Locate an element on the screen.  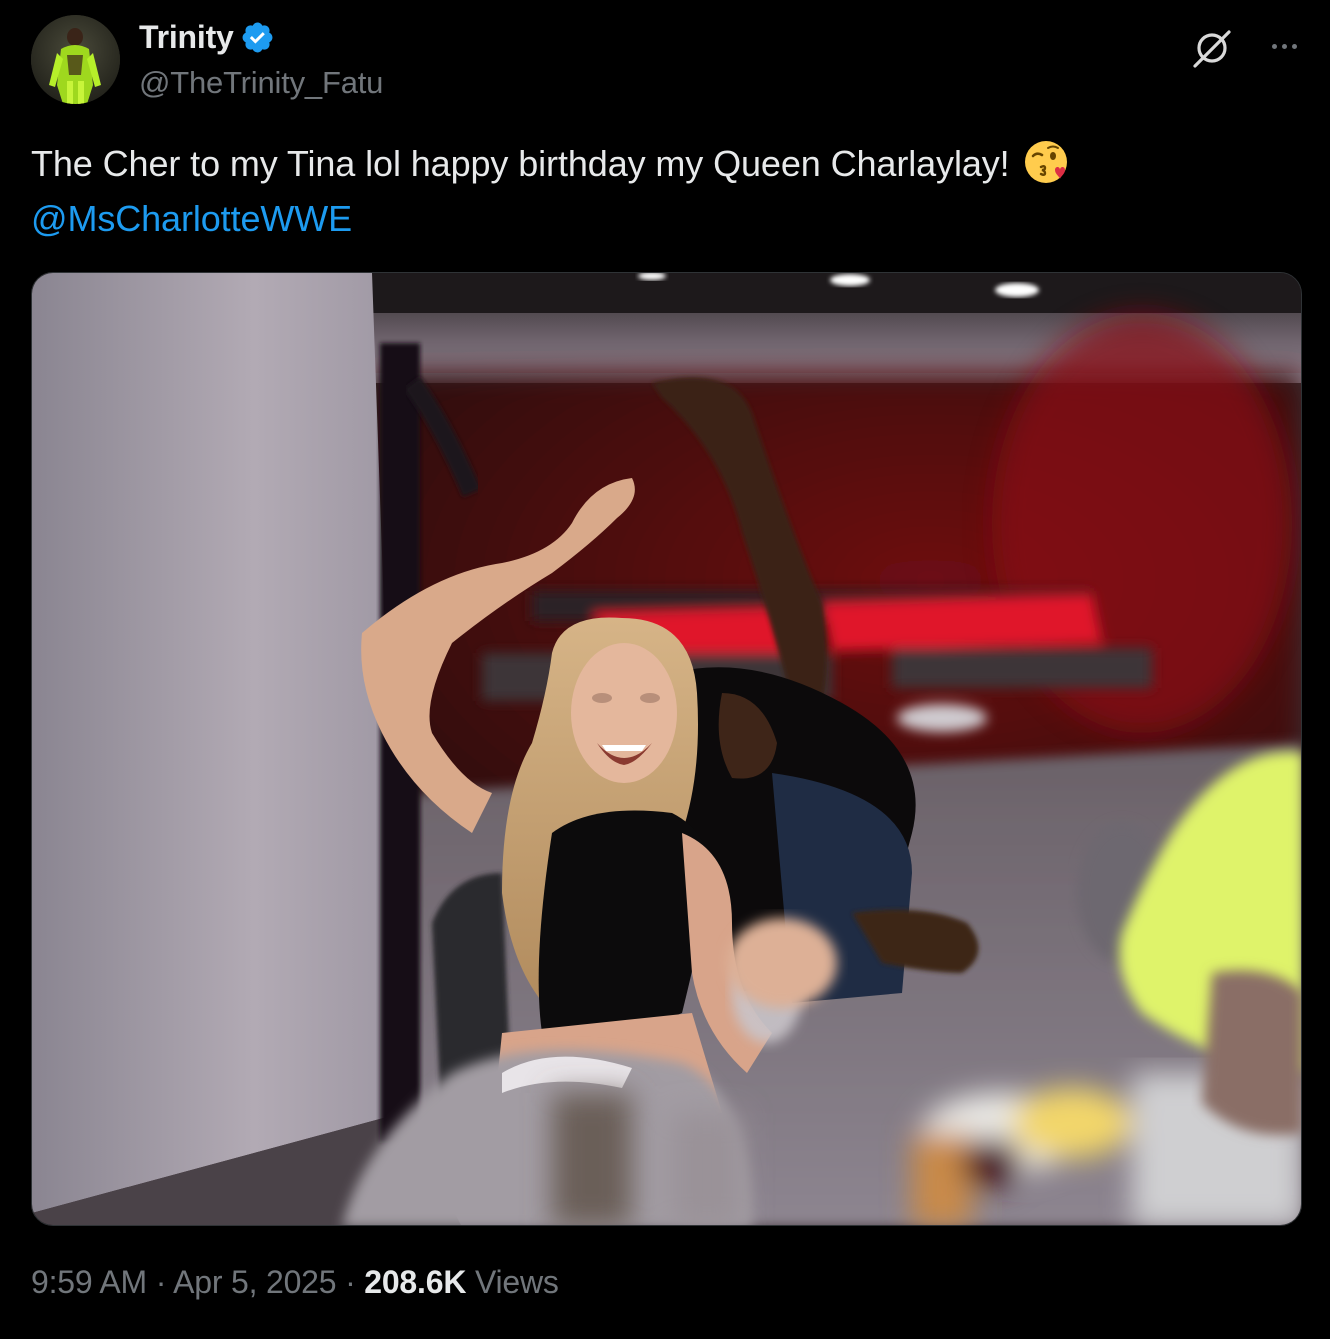
grok-button is located at coordinates (1212, 48).